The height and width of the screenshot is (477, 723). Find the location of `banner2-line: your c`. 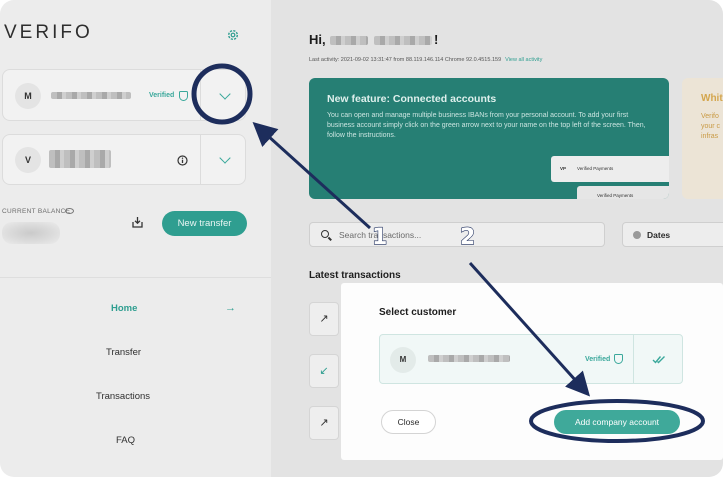

banner2-line: your c is located at coordinates (711, 126).